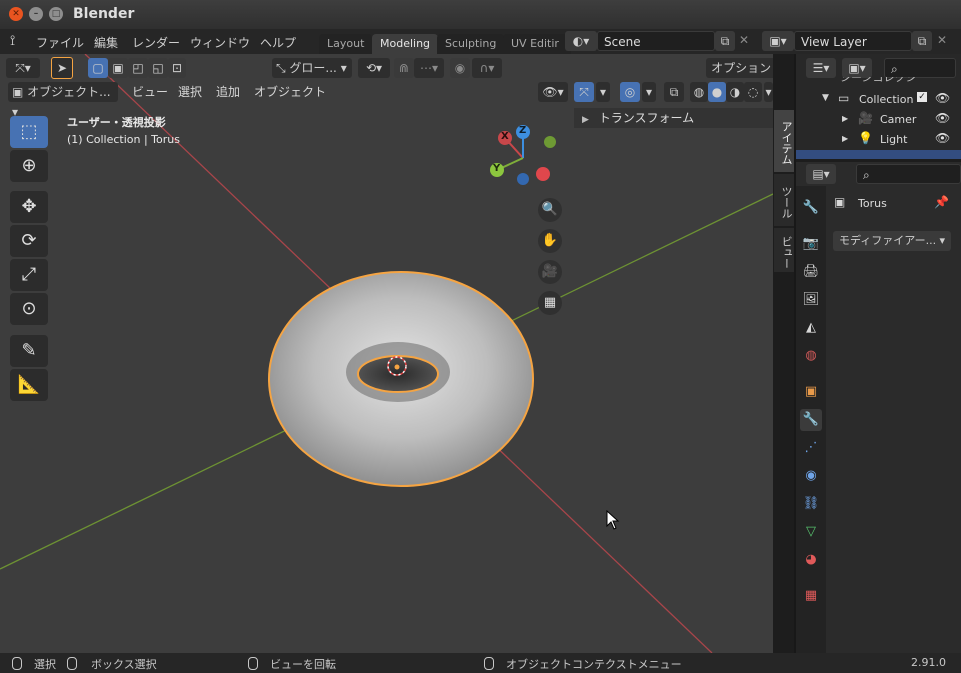  I want to click on mesh-data-properties-icon: ▽, so click(811, 532).